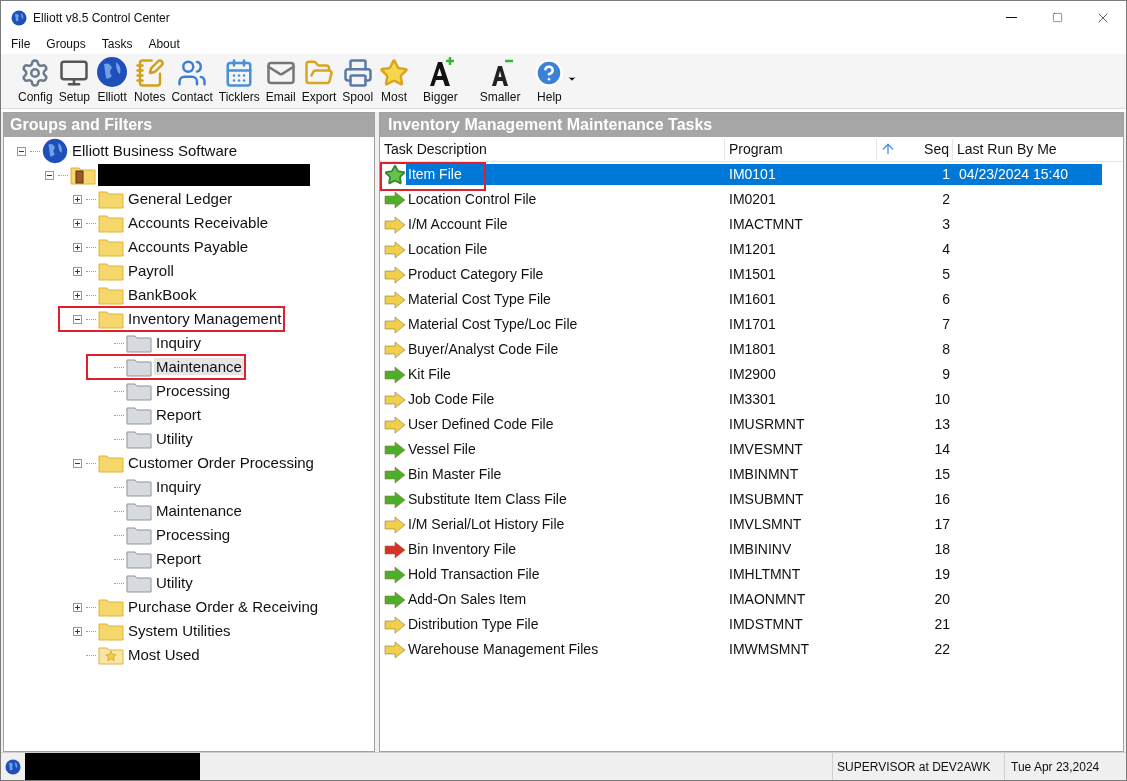  What do you see at coordinates (394, 82) in the screenshot?
I see `toolbar-button: Most` at bounding box center [394, 82].